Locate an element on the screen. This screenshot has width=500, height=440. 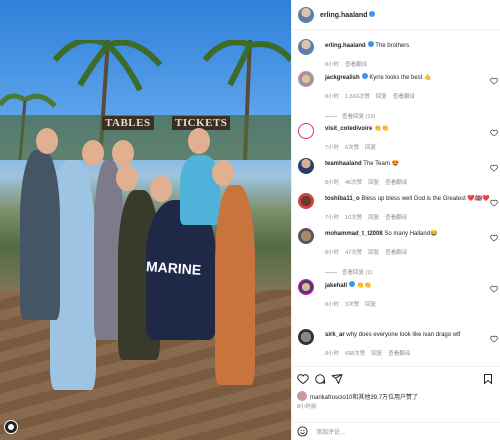
emoji-picker-icon is located at coordinates (302, 431).